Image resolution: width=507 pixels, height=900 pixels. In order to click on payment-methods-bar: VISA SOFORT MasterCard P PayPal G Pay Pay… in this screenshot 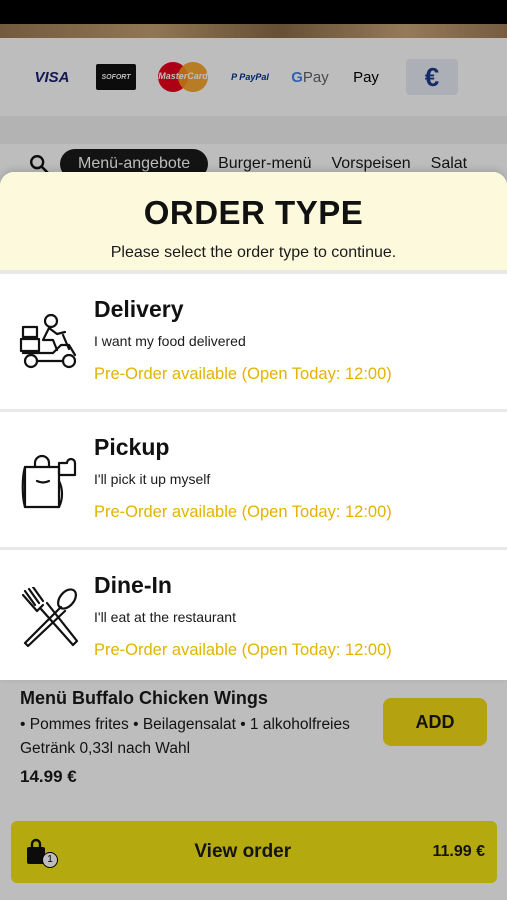, I will do `click(253, 77)`.